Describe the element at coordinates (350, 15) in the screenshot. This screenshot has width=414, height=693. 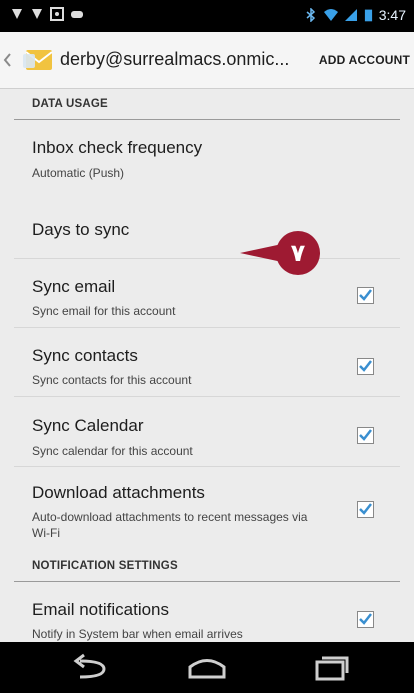
I see `signal-icon` at that location.